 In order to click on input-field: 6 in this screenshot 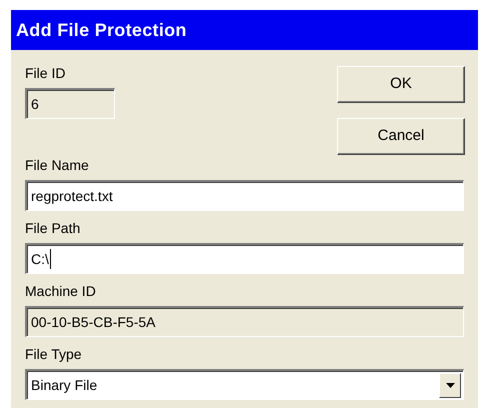, I will do `click(70, 103)`.